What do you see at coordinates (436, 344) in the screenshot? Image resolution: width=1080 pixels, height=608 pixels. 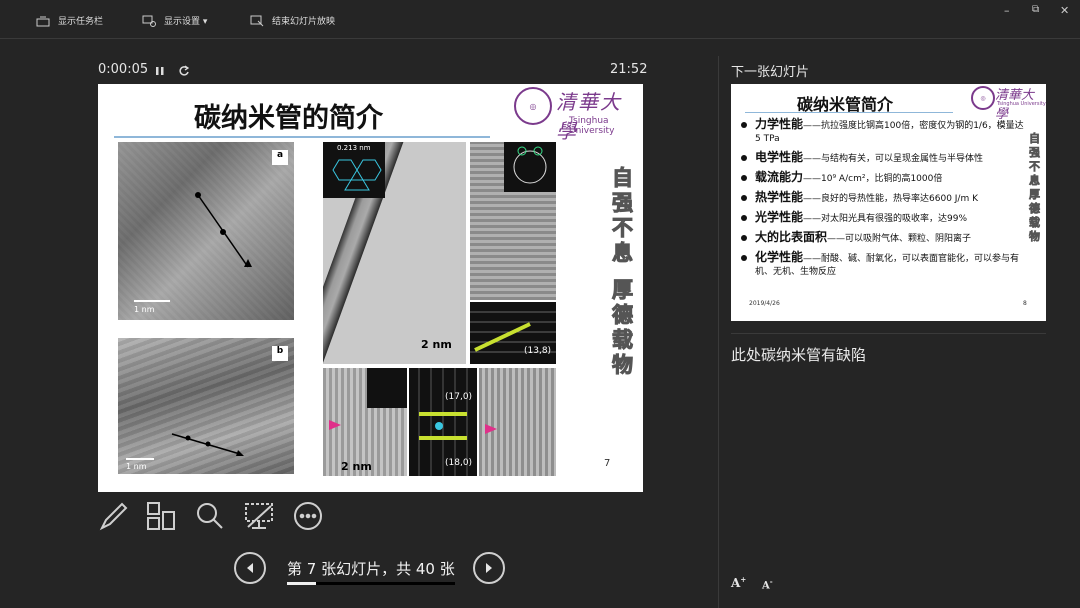 I see `scale-label-tem: 2 nm` at bounding box center [436, 344].